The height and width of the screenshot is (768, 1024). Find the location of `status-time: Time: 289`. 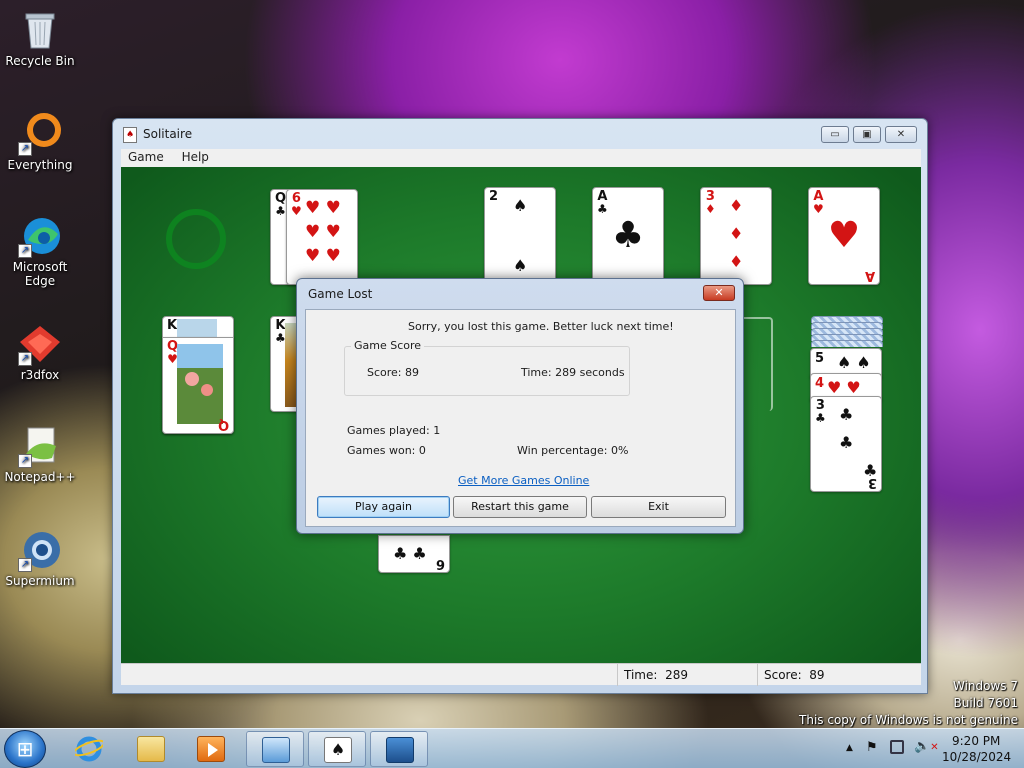

status-time: Time: 289 is located at coordinates (687, 675).